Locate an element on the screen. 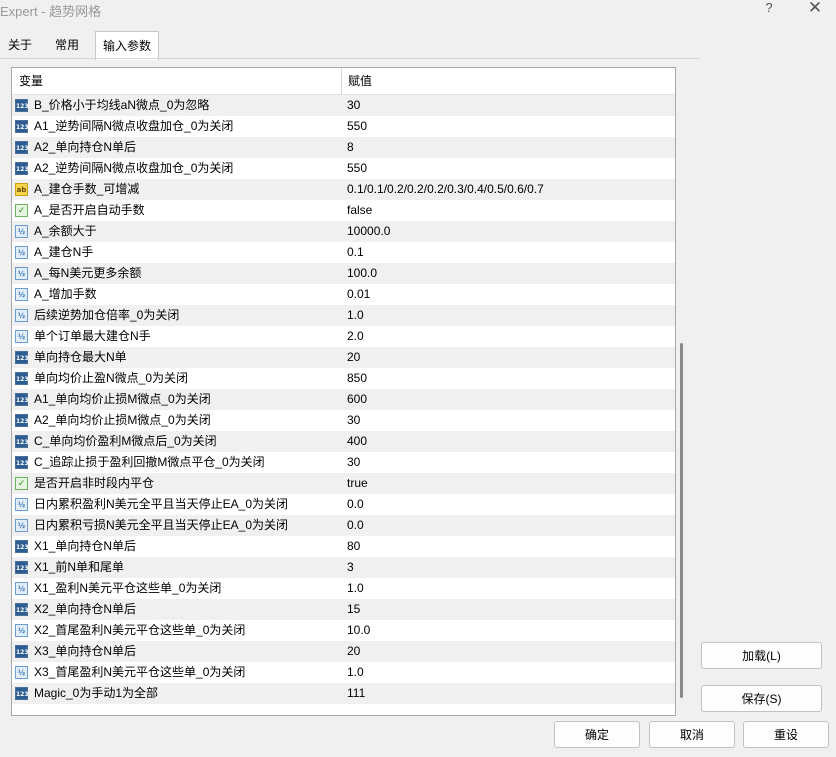 Image resolution: width=836 pixels, height=757 pixels. parameter-value: 400 is located at coordinates (357, 441).